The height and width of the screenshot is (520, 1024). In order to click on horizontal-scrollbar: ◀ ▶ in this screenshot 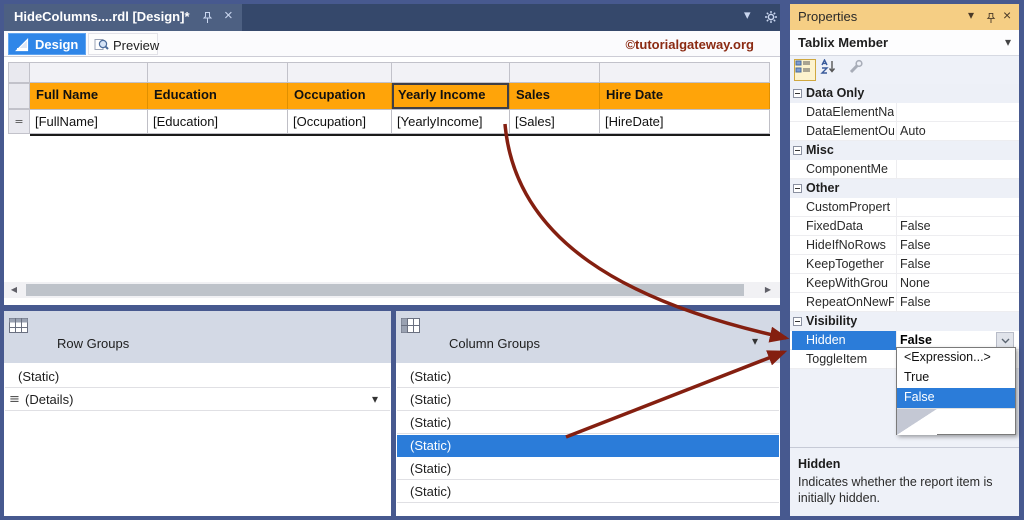, I will do `click(392, 290)`.